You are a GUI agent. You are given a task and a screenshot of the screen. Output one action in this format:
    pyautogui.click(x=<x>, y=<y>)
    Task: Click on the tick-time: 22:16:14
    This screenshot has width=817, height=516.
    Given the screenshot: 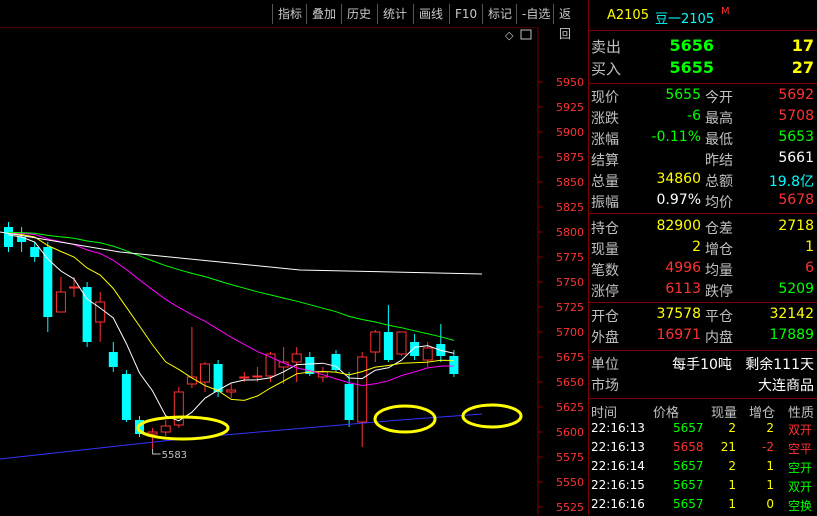 What is the action you would take?
    pyautogui.click(x=618, y=466)
    